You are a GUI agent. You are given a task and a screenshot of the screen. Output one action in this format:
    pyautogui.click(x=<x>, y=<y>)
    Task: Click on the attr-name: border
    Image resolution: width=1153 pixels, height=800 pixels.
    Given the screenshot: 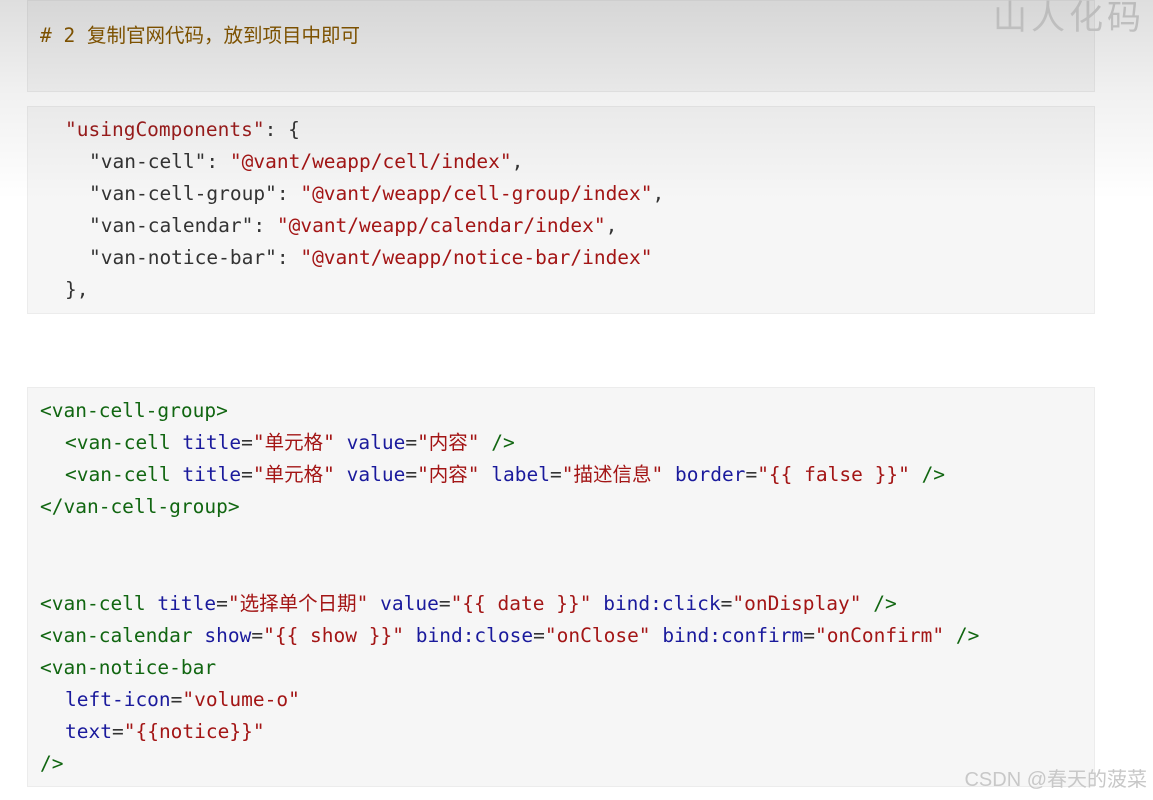 What is the action you would take?
    pyautogui.click(x=710, y=474)
    